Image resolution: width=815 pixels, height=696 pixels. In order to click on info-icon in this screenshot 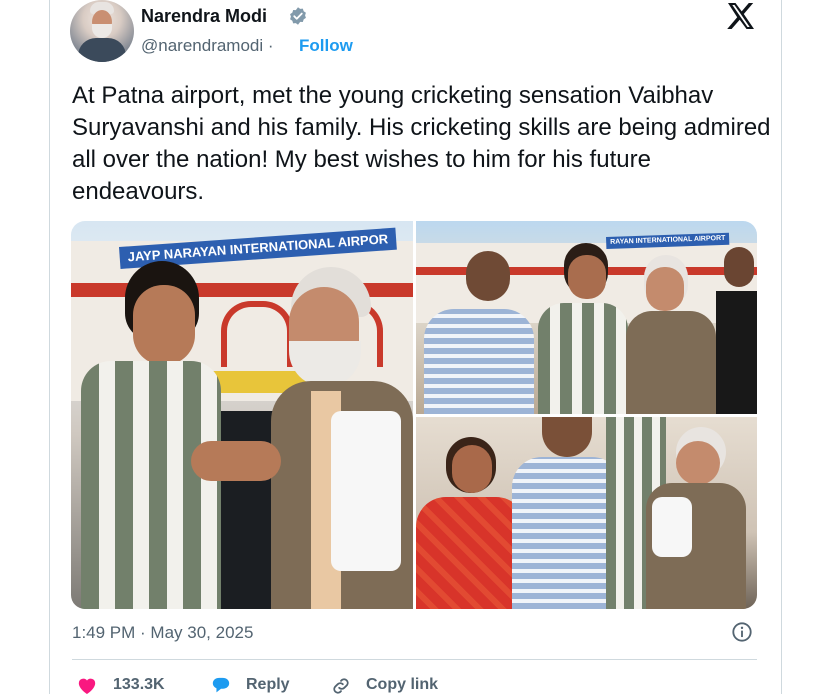, I will do `click(742, 632)`.